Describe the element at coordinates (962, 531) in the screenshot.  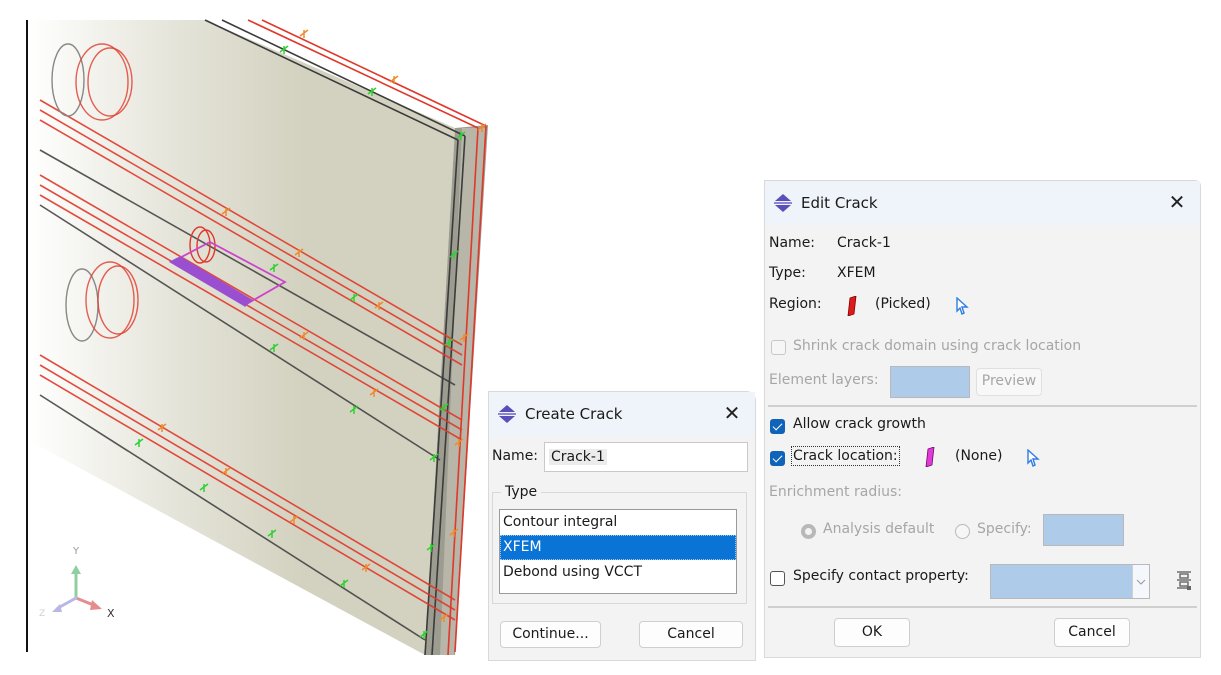
I see `specify-radio` at that location.